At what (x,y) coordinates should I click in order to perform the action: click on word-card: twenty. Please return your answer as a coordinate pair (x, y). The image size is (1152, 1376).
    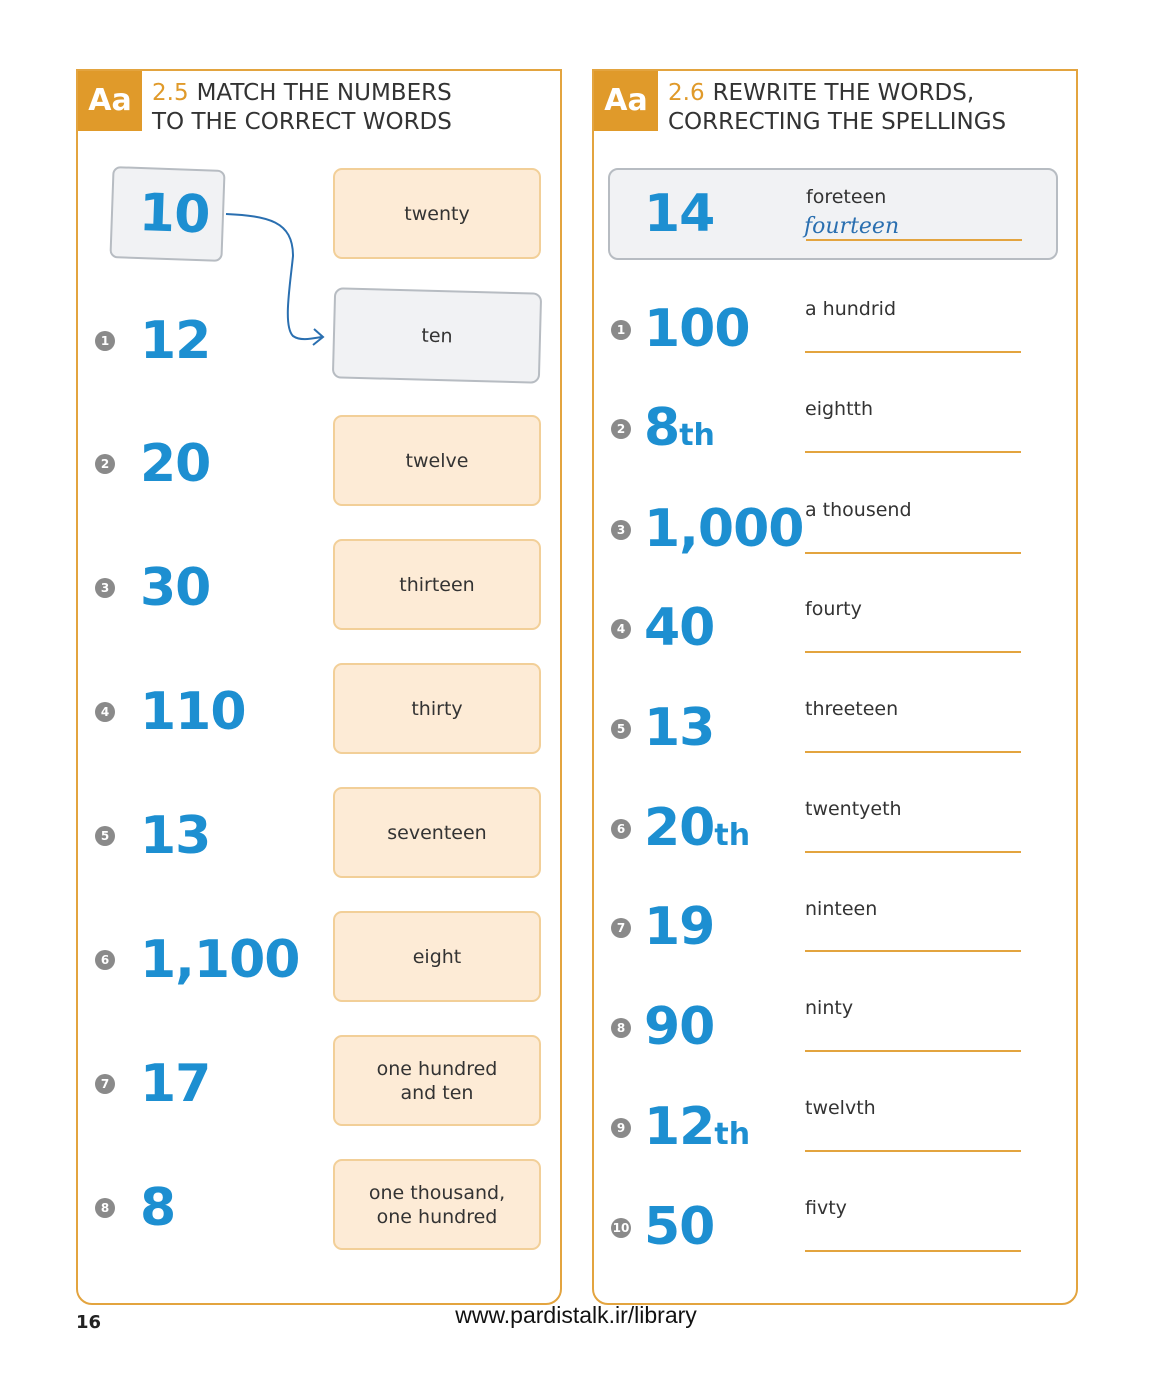
    Looking at the image, I should click on (437, 213).